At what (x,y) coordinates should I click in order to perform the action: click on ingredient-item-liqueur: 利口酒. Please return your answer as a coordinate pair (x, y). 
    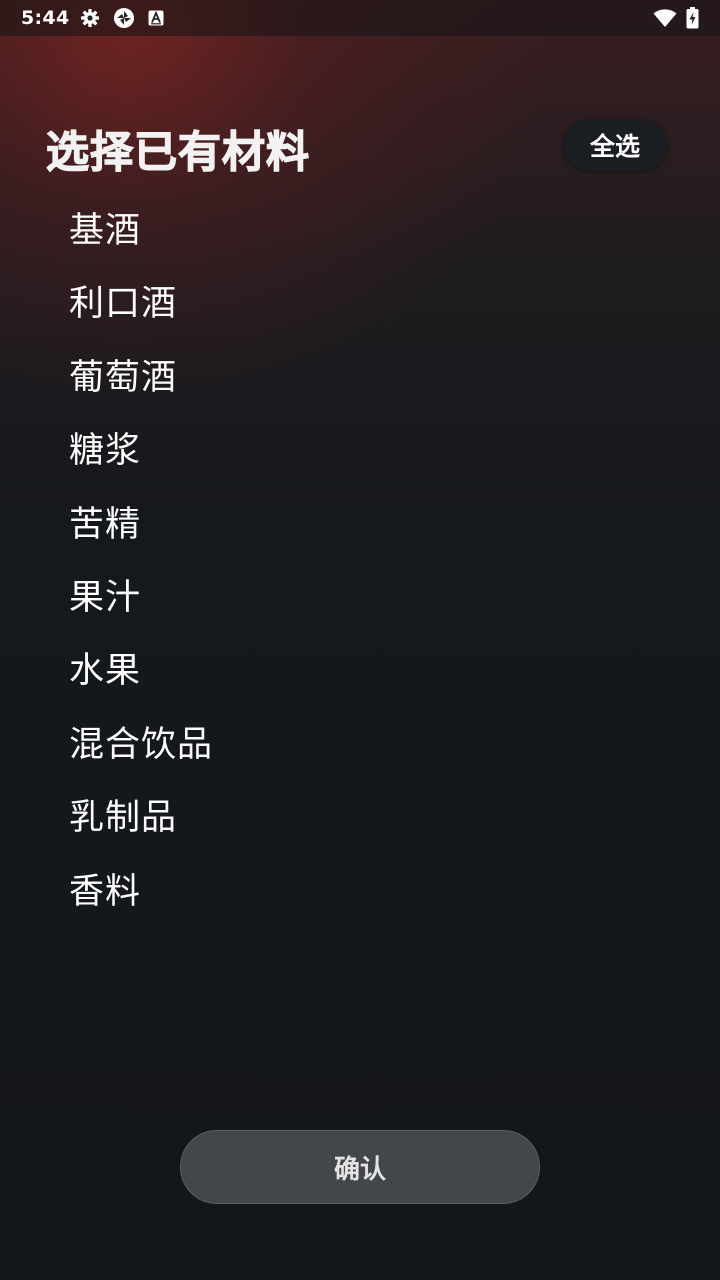
    Looking at the image, I should click on (360, 304).